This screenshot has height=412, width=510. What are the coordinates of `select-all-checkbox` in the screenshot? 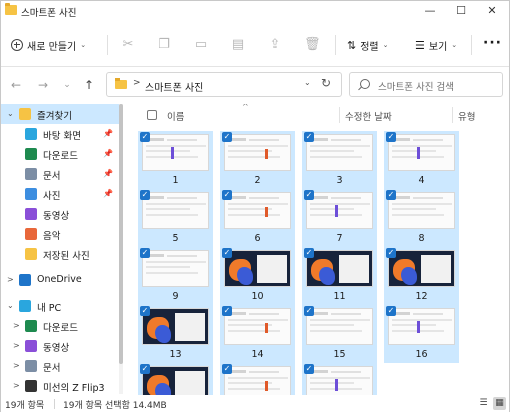 It's located at (152, 115).